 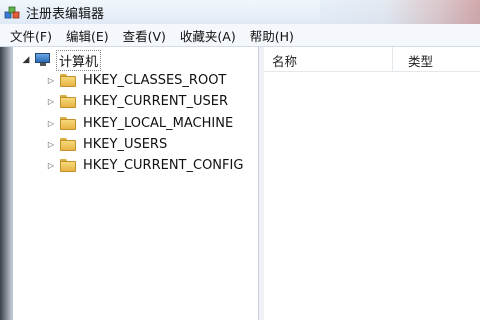 I want to click on column-header-name: 名称, so click(x=284, y=60).